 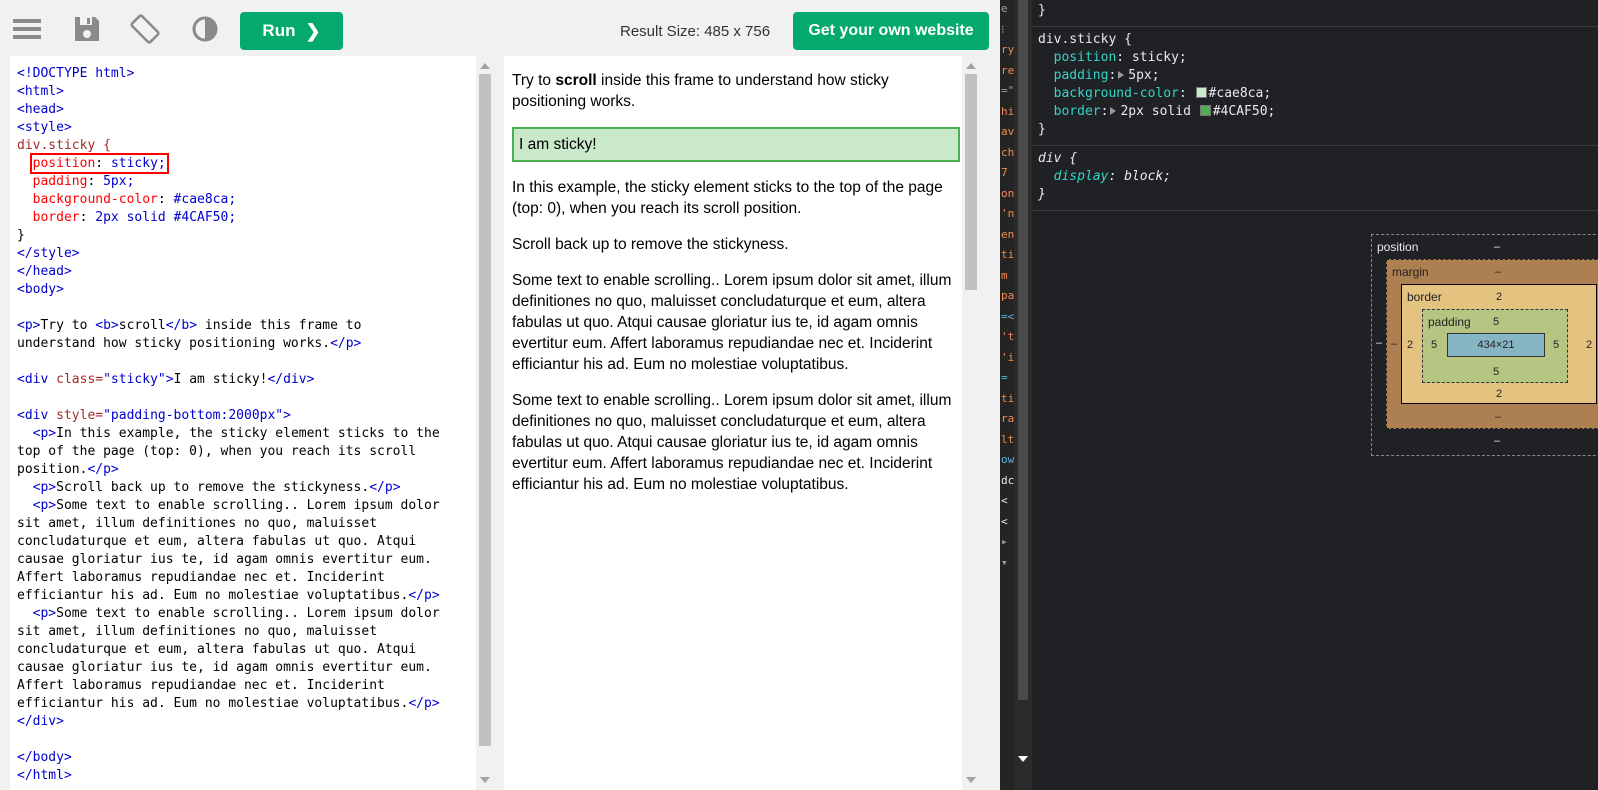 I want to click on result-scroll-thumb, so click(x=971, y=182).